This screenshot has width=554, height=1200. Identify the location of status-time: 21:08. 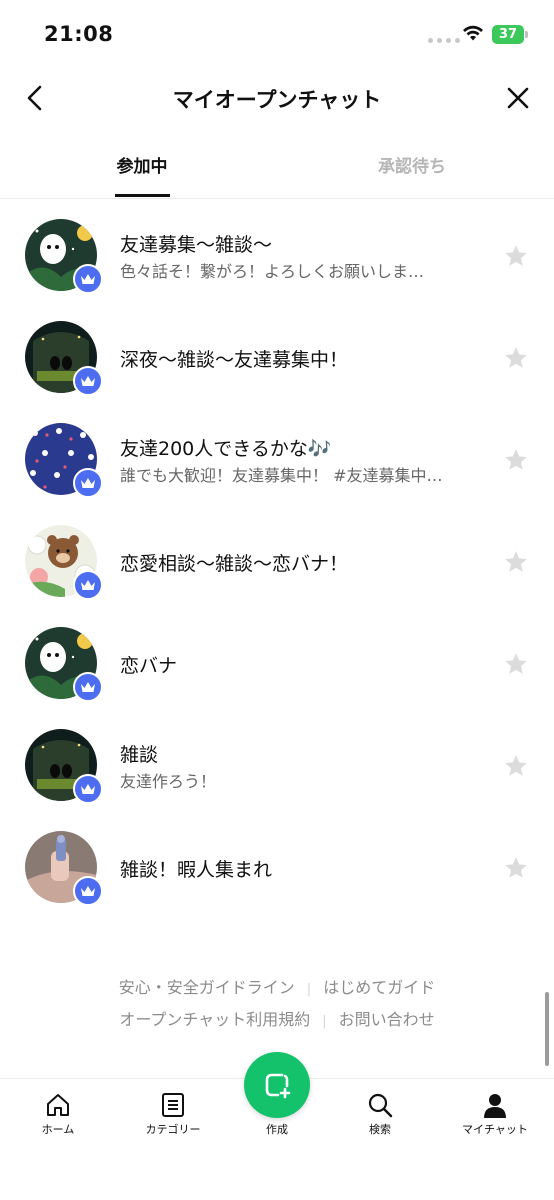
(79, 34).